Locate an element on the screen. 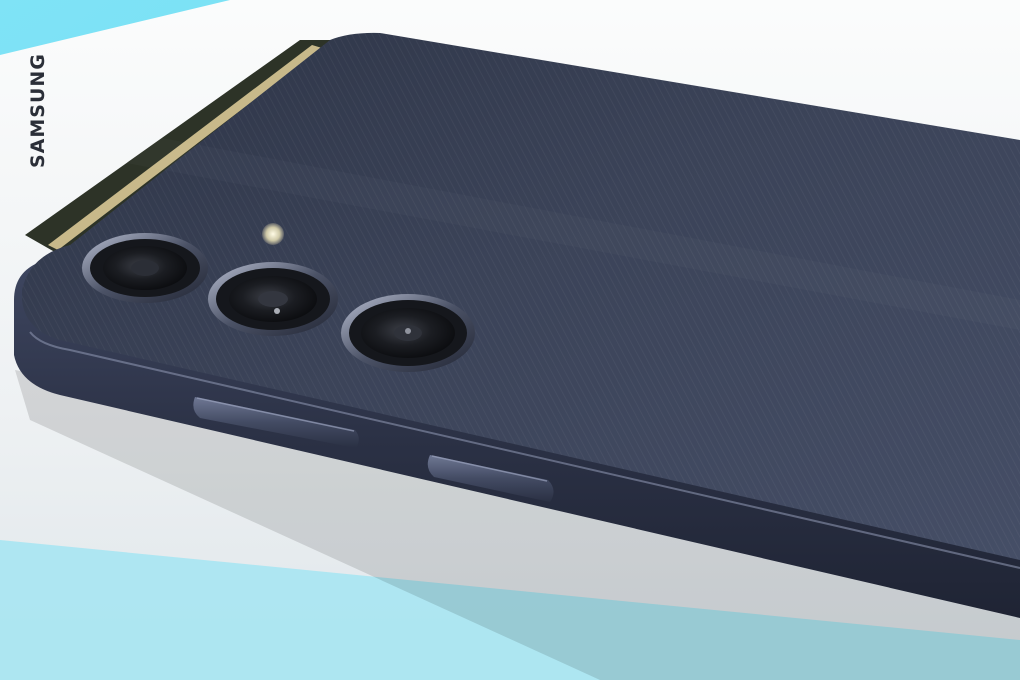  flash-icon is located at coordinates (273, 234).